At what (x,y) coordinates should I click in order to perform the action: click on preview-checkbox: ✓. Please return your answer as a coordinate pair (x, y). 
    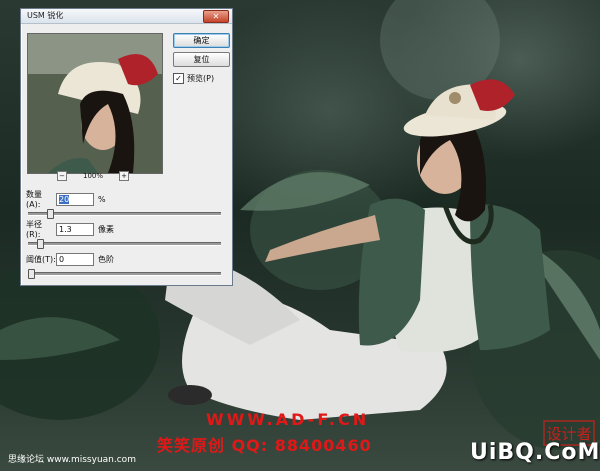
    Looking at the image, I should click on (178, 78).